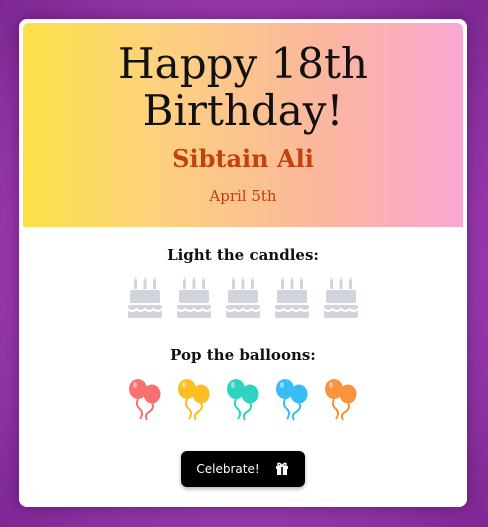 Image resolution: width=488 pixels, height=527 pixels. What do you see at coordinates (243, 355) in the screenshot?
I see `balloons-label: Pop the balloons:` at bounding box center [243, 355].